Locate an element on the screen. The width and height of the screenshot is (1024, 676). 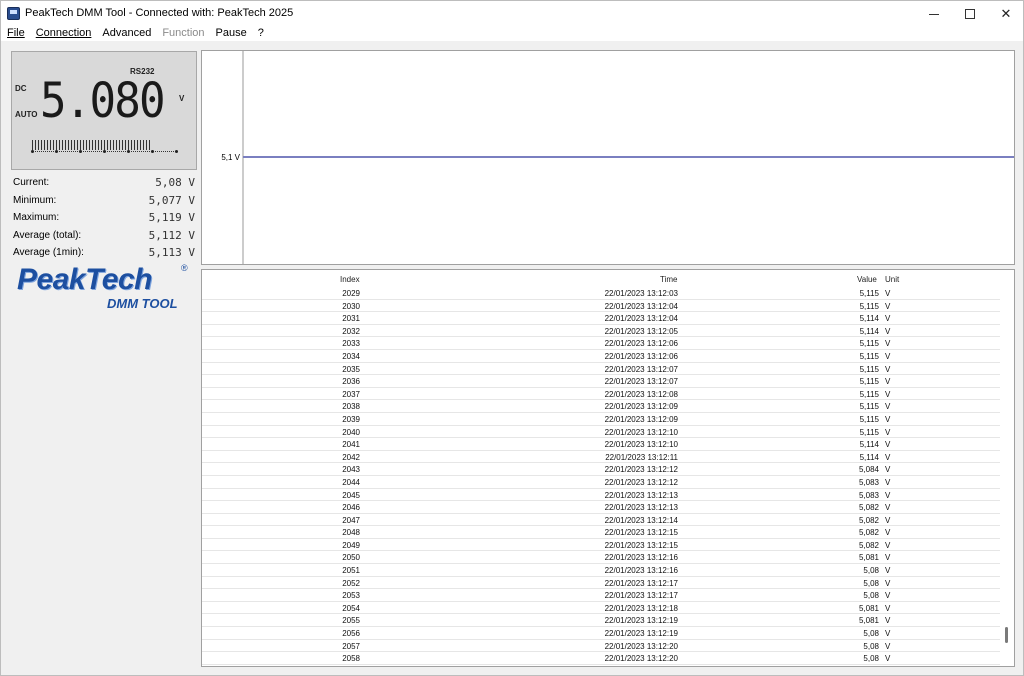
table-row: 2032 22/01/2023 13:12:05 5,114 V is located at coordinates (601, 331).